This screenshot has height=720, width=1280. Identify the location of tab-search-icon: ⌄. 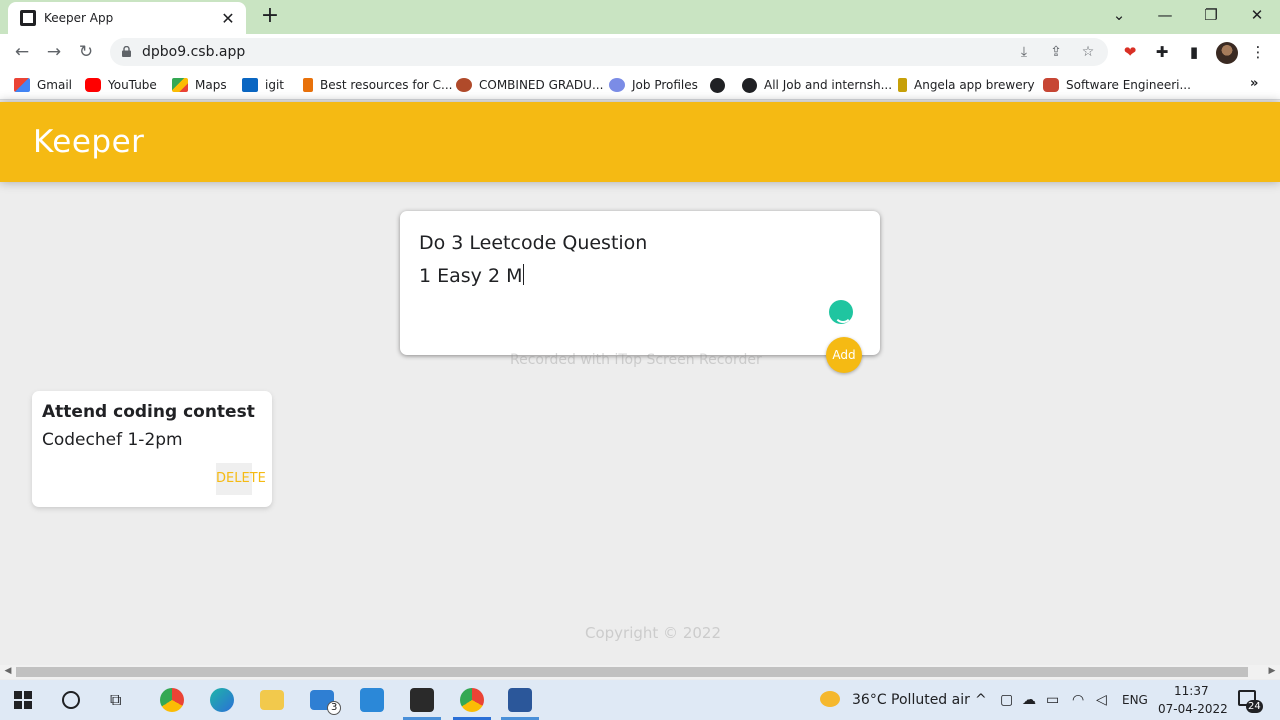
(1119, 15).